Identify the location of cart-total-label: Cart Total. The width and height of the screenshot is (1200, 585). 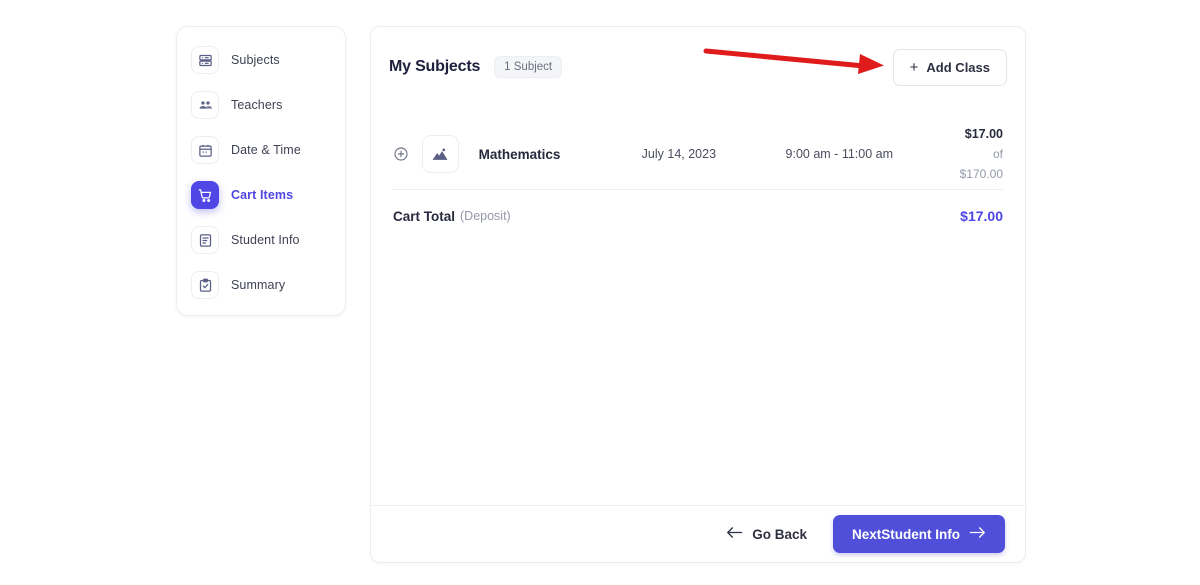
(424, 216).